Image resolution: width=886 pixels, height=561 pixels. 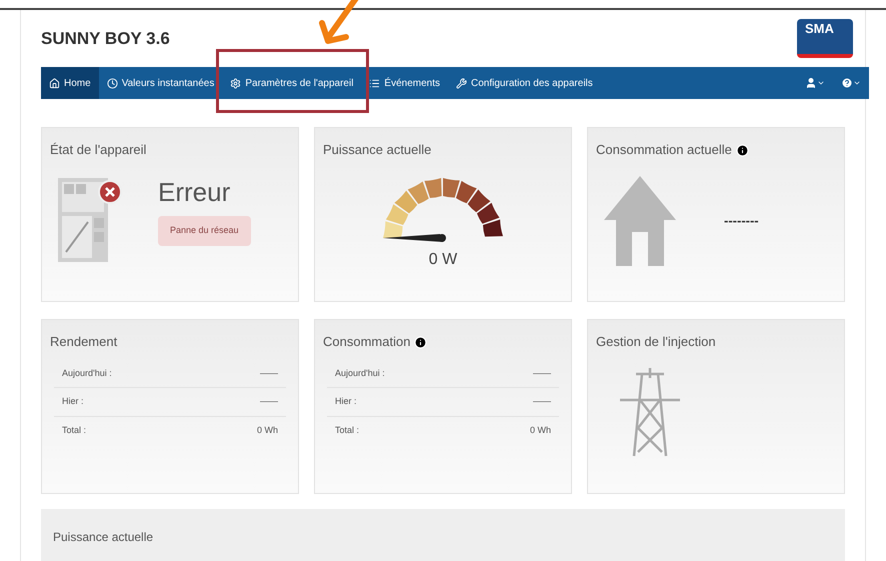 I want to click on home-icon, so click(x=54, y=83).